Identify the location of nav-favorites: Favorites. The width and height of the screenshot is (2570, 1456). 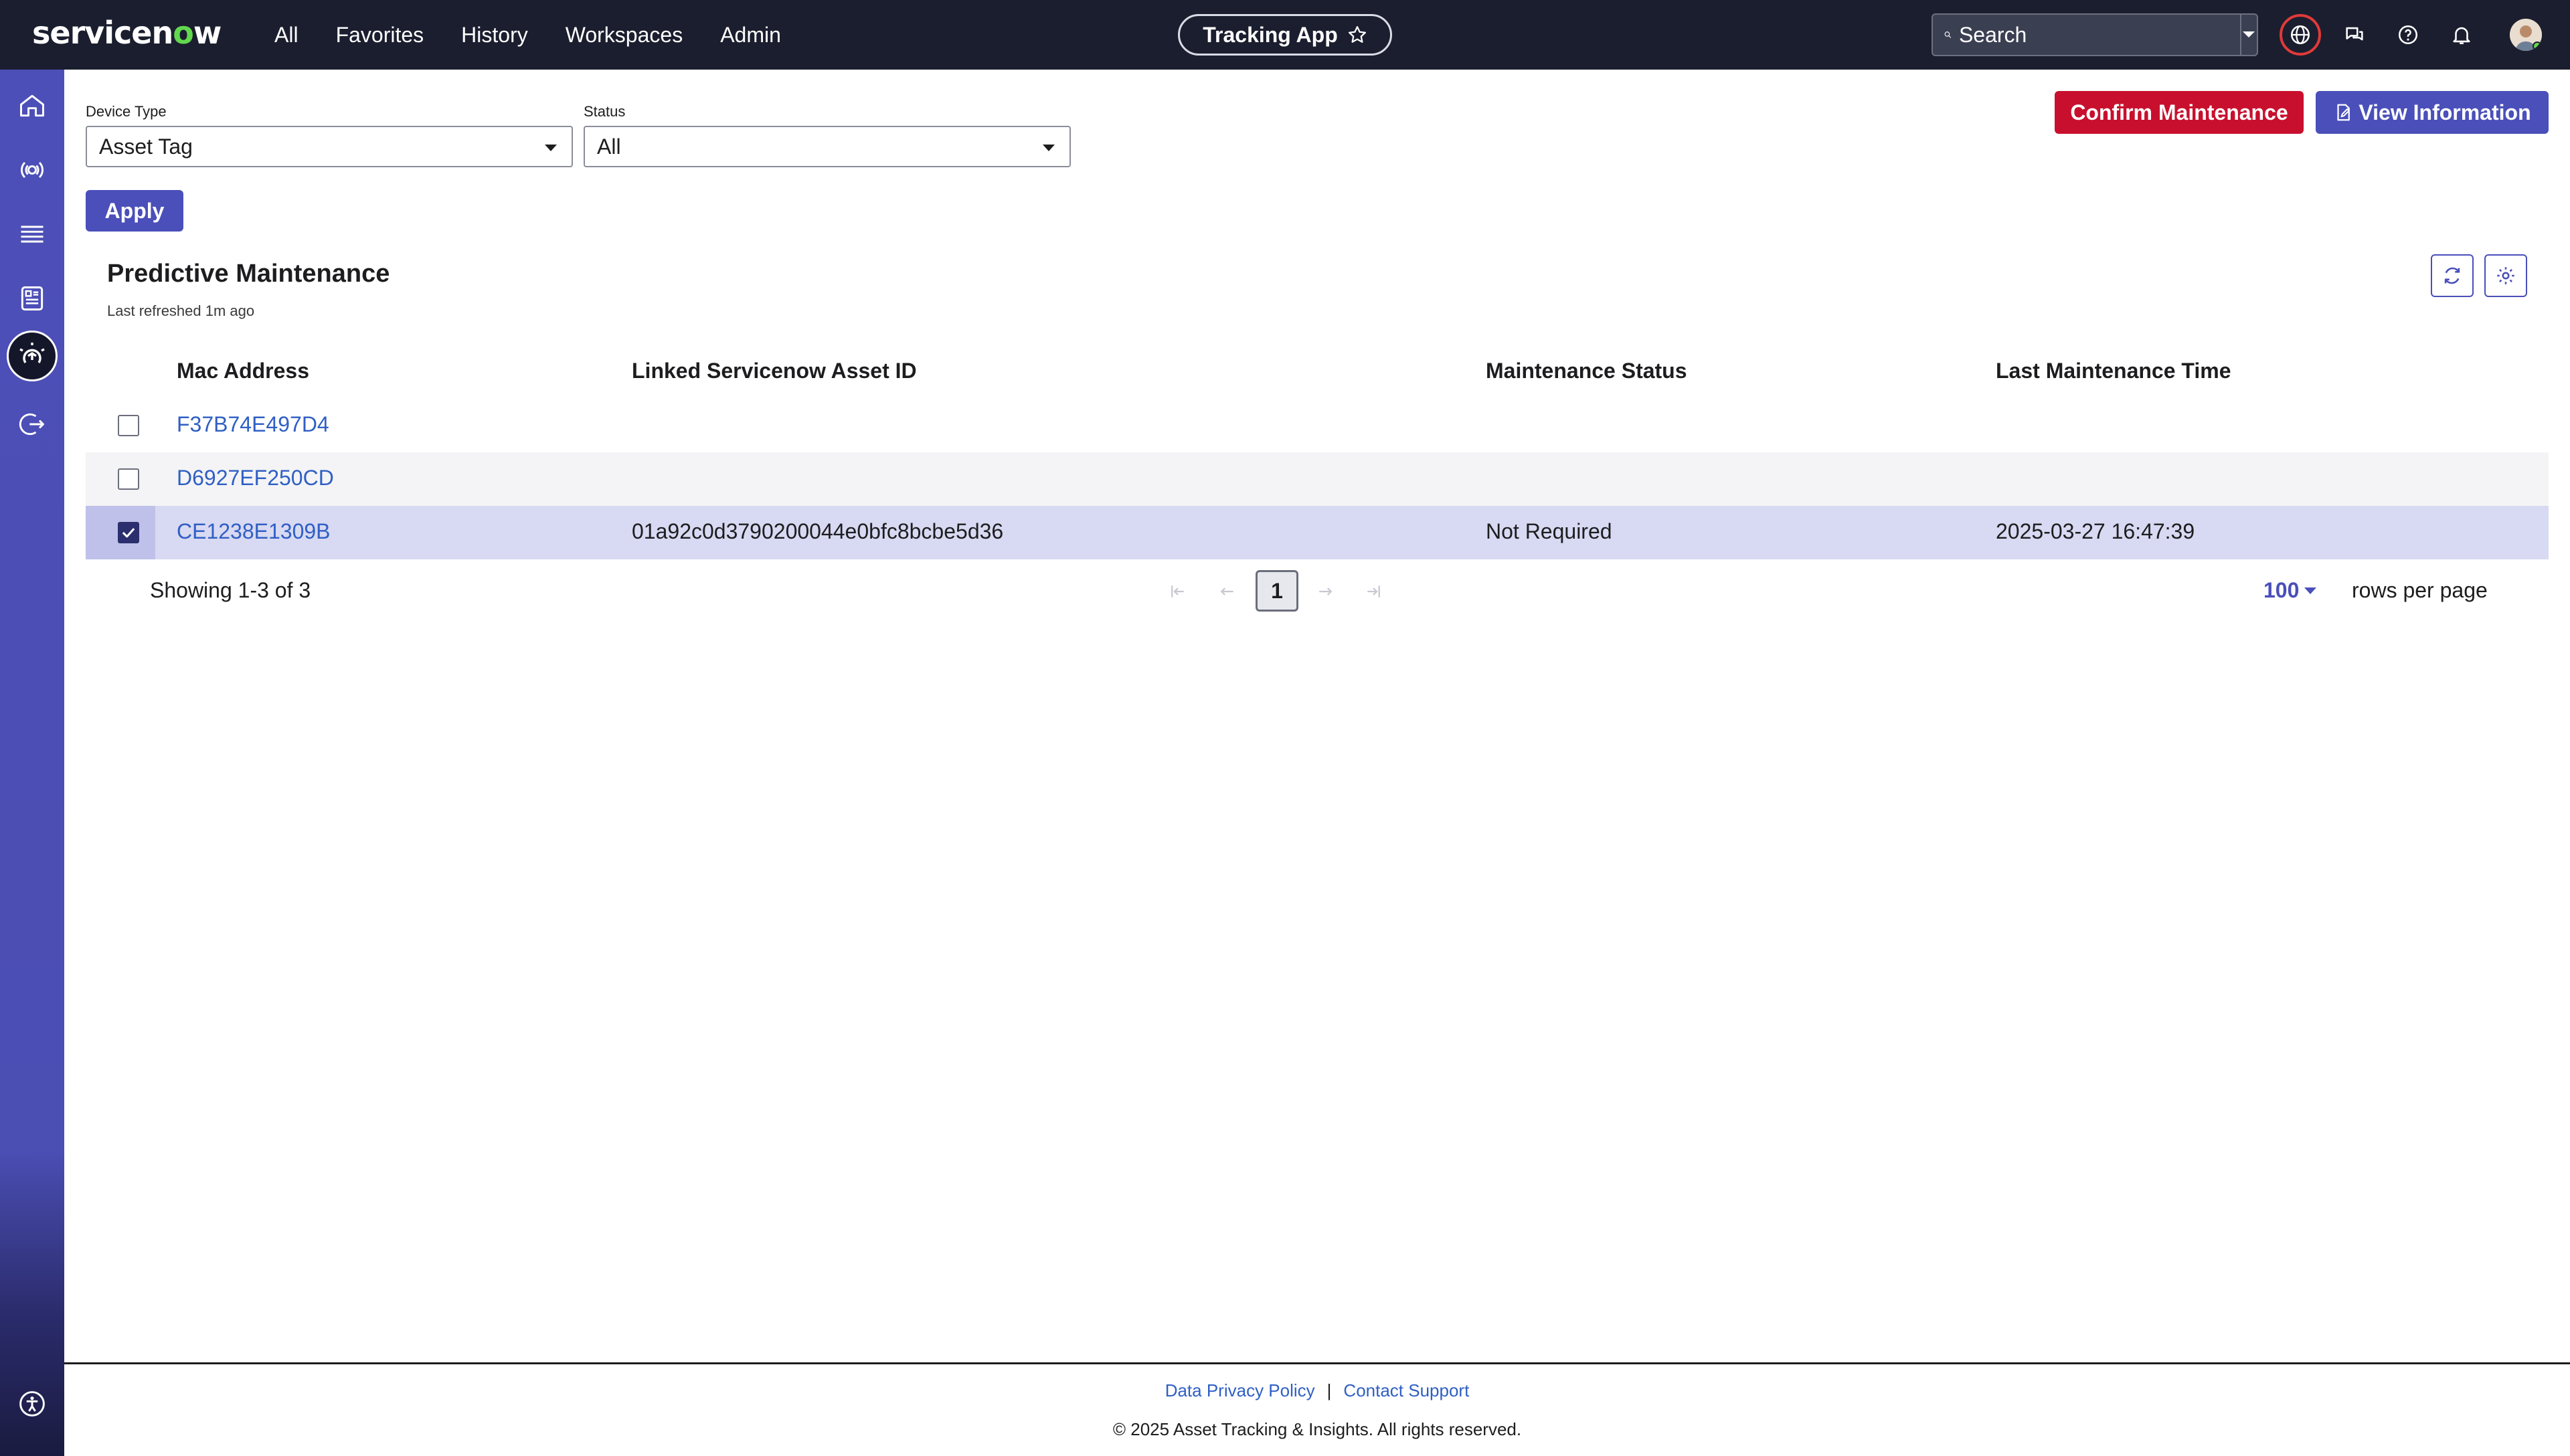
(380, 35).